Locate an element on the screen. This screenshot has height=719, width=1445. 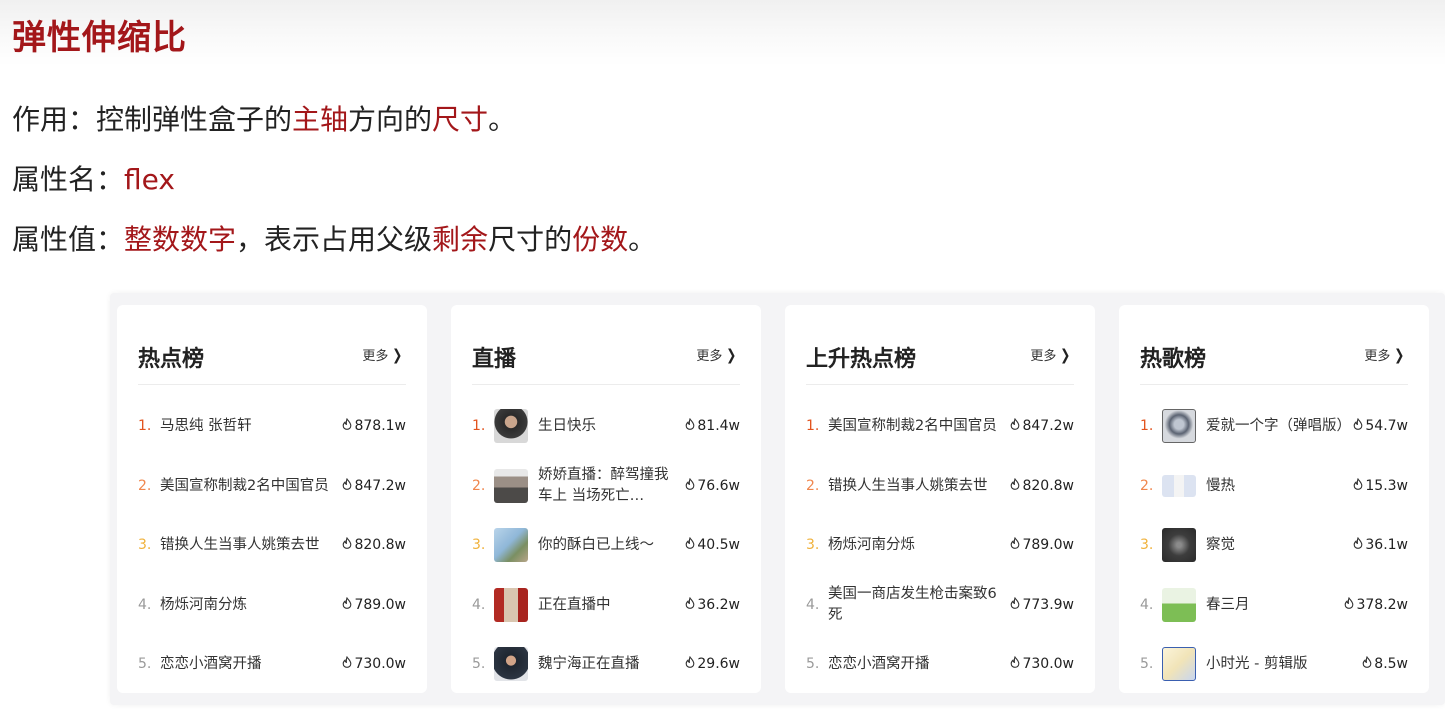
item-title: 马思纯 张哲轩 is located at coordinates (251, 426).